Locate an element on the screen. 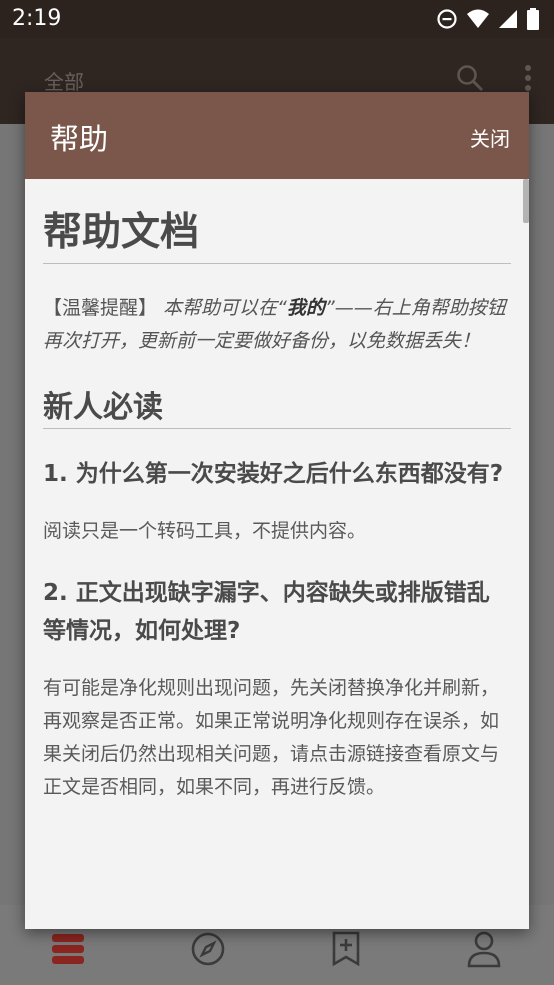  signal-icon is located at coordinates (508, 21).